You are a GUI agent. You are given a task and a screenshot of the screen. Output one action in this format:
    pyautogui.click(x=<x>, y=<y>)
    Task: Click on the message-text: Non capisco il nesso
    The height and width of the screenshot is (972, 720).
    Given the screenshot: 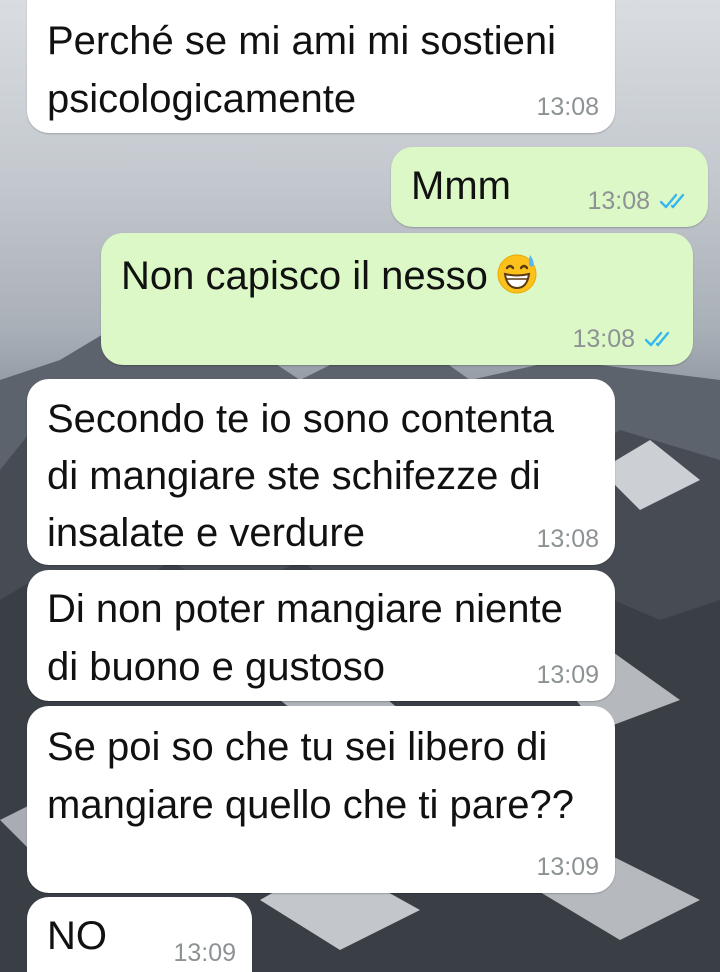 What is the action you would take?
    pyautogui.click(x=329, y=276)
    